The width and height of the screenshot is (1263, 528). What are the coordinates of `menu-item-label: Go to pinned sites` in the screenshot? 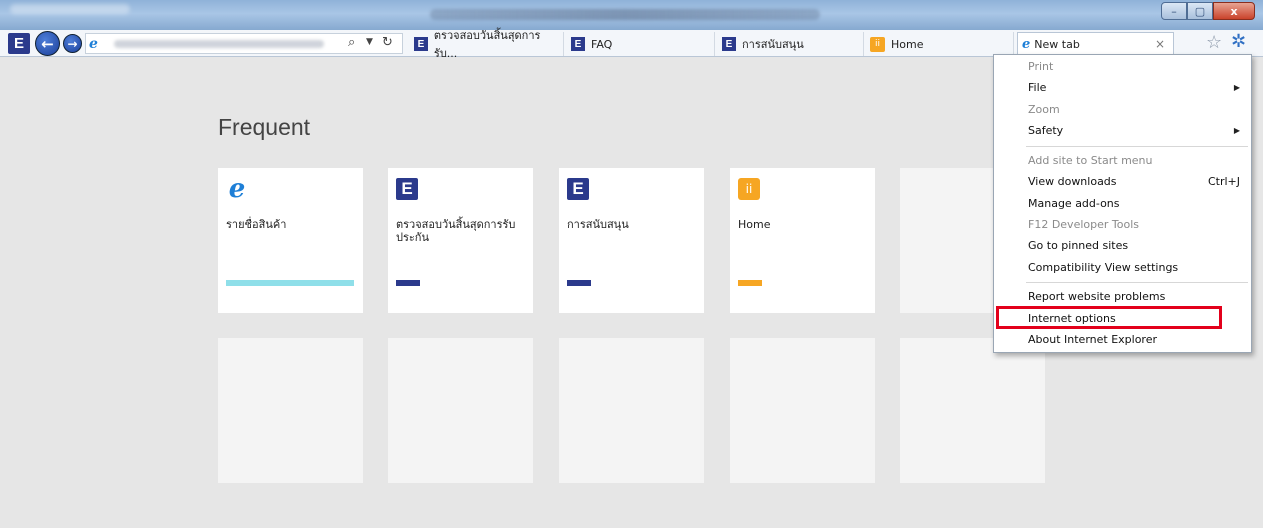 It's located at (1078, 245).